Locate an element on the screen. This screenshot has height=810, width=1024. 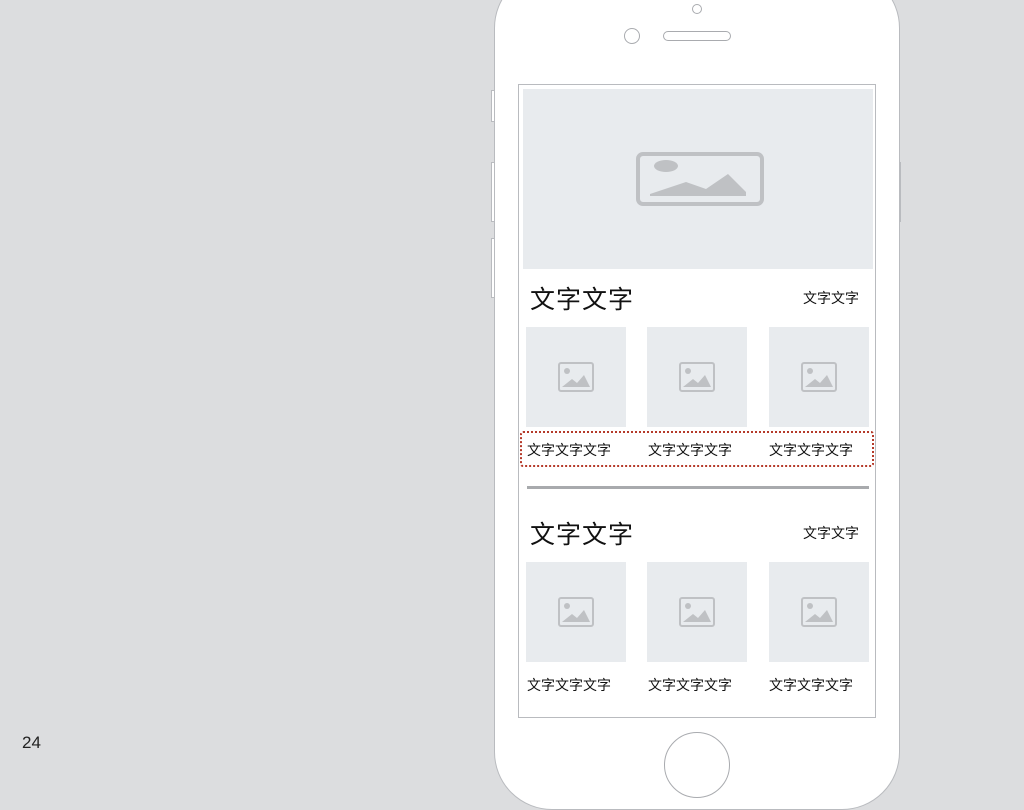
page-number: 24 is located at coordinates (31, 742).